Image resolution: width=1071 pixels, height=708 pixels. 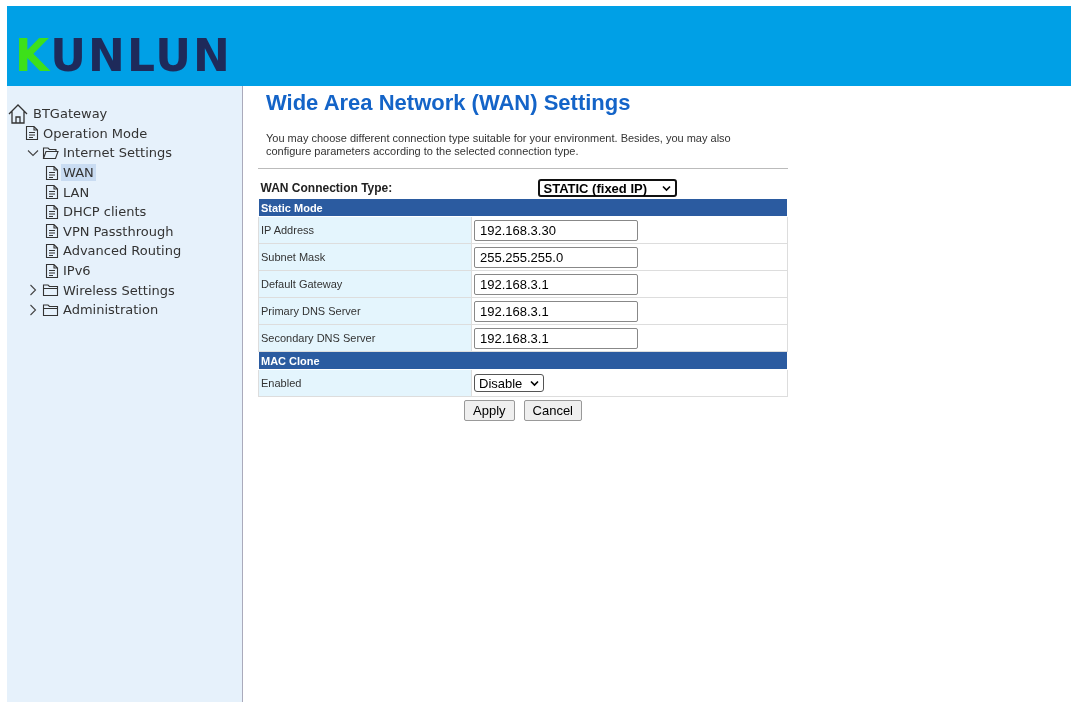 I want to click on tree-item: BTGateway, so click(x=70, y=114).